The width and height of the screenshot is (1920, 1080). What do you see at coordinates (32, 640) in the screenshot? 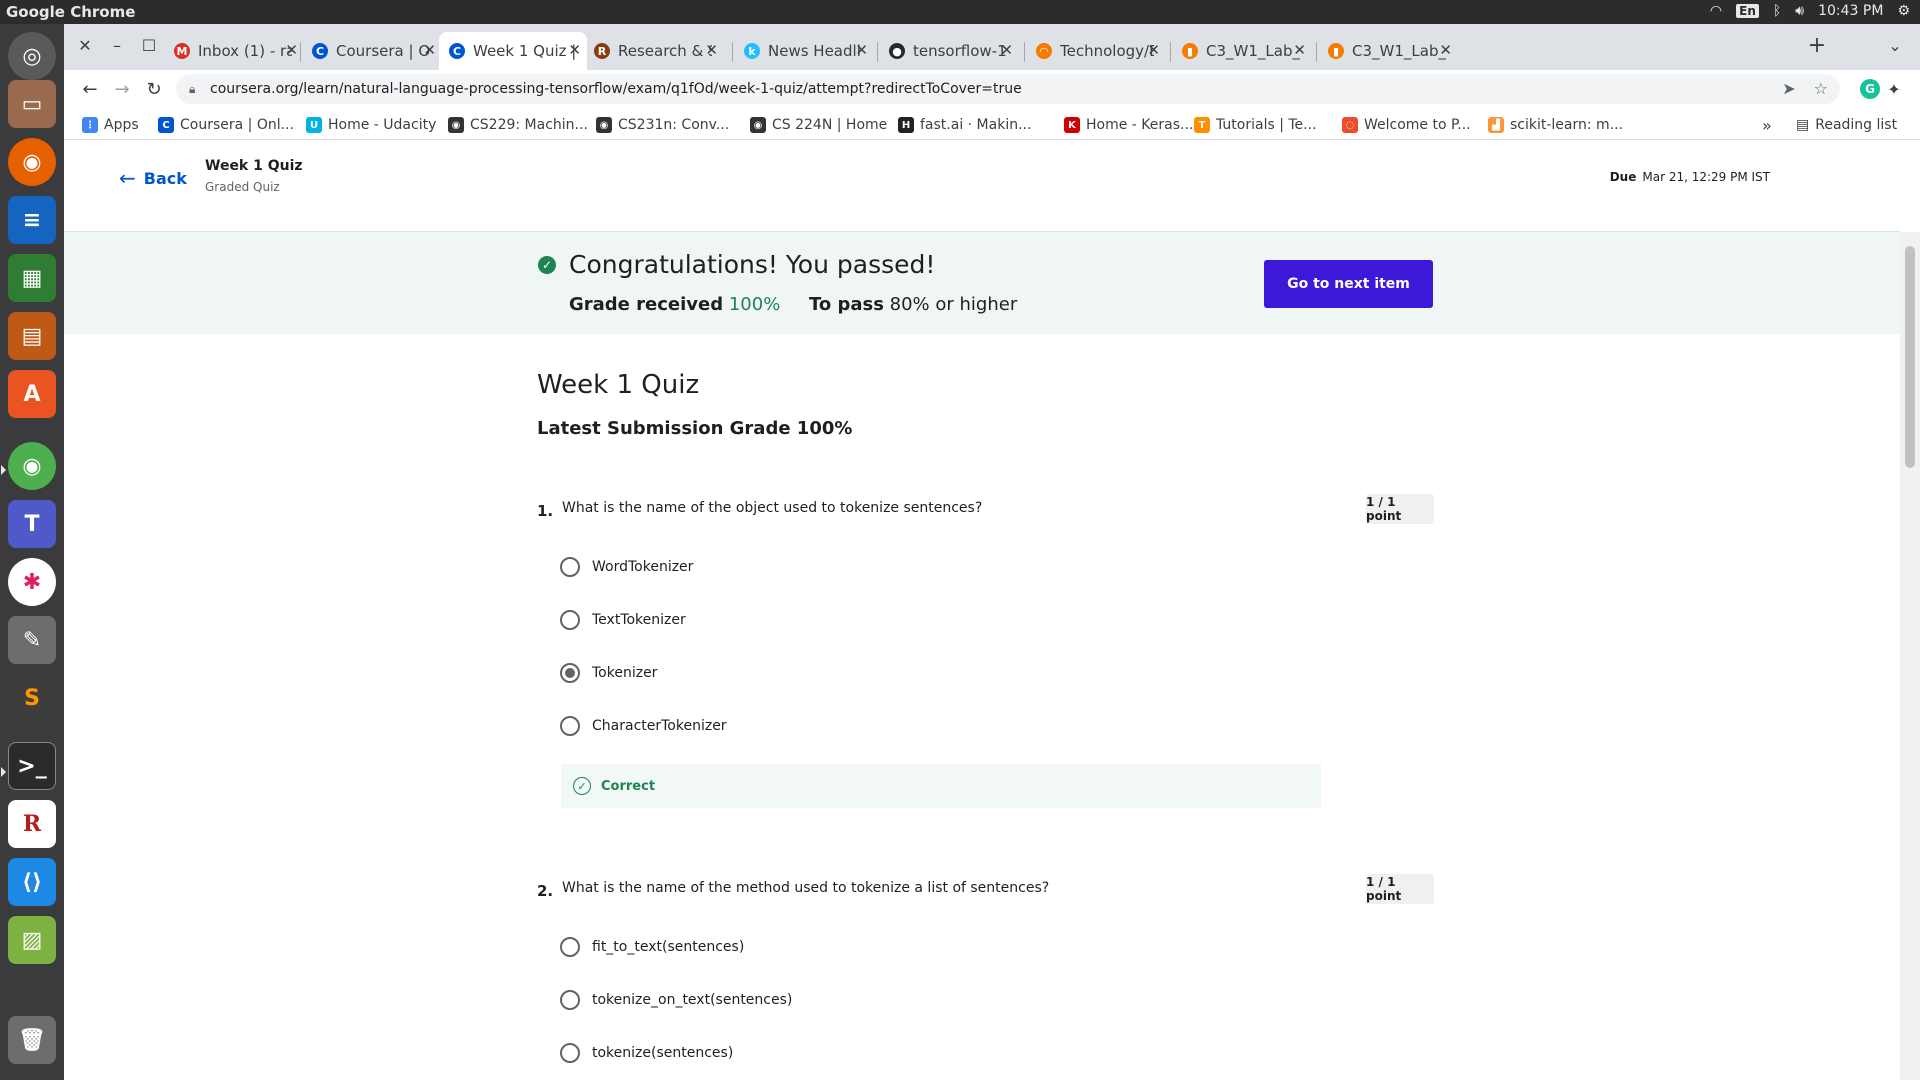
I see `text-editor-icon: ✎` at bounding box center [32, 640].